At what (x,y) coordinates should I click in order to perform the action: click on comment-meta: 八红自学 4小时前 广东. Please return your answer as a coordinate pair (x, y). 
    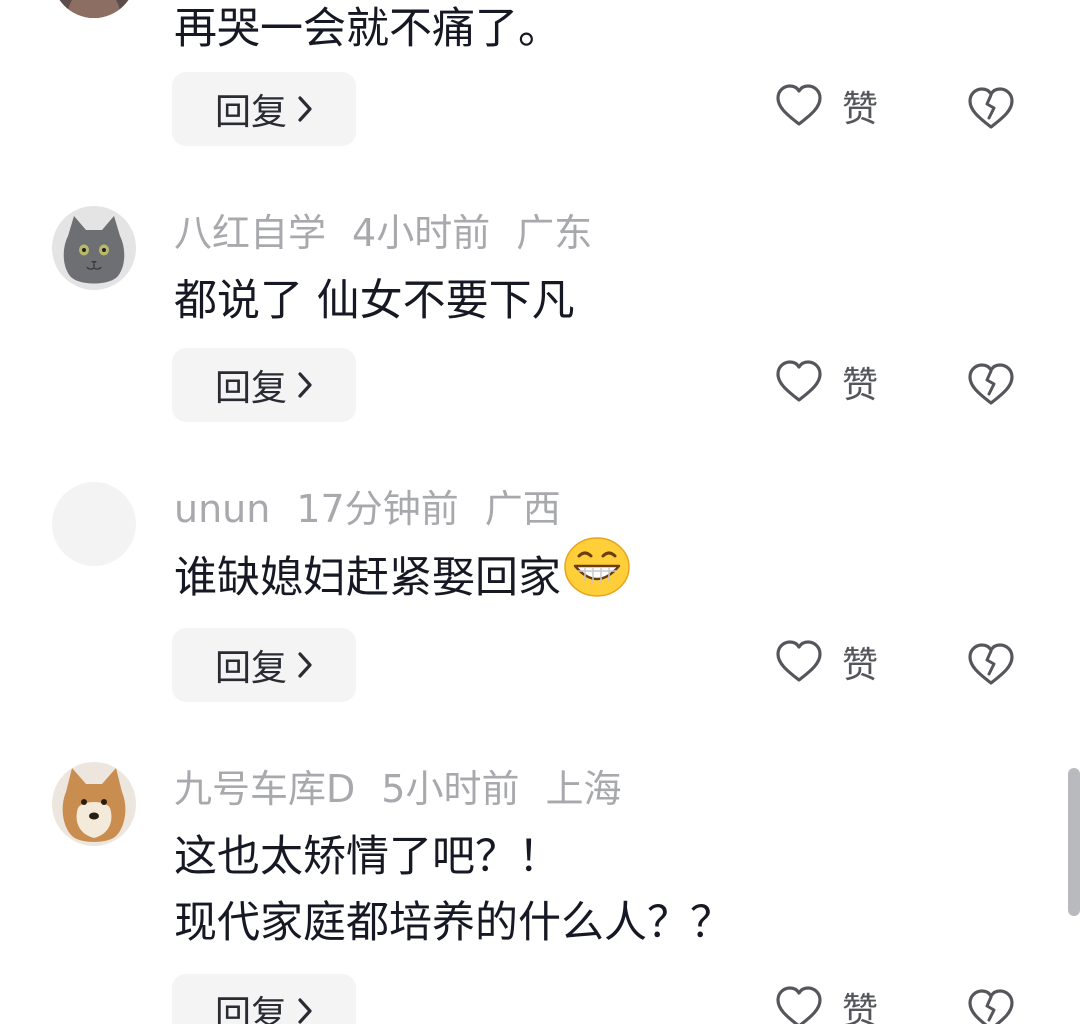
    Looking at the image, I should click on (383, 233).